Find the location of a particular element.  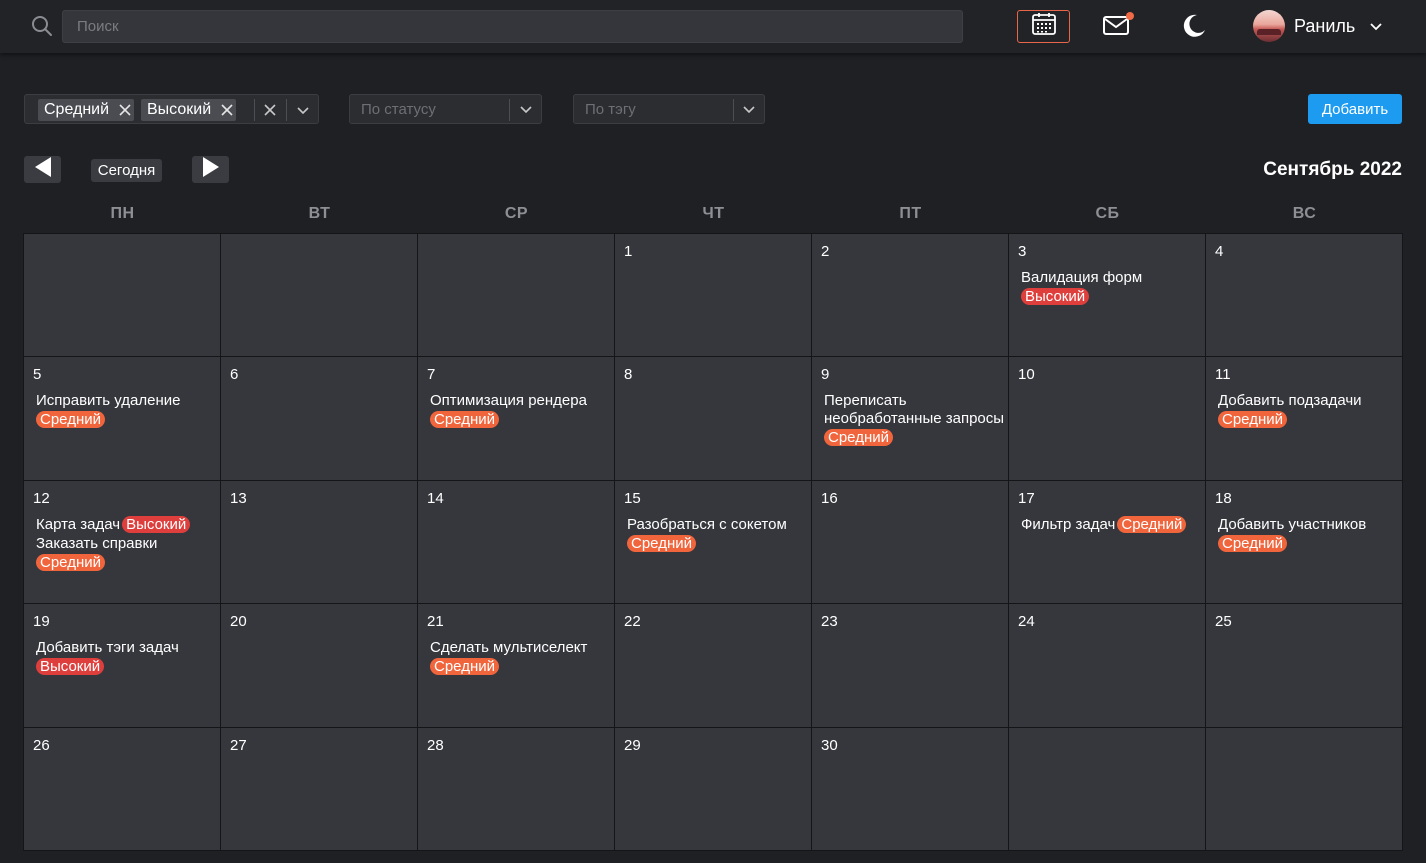

day-number: 22 is located at coordinates (632, 622).